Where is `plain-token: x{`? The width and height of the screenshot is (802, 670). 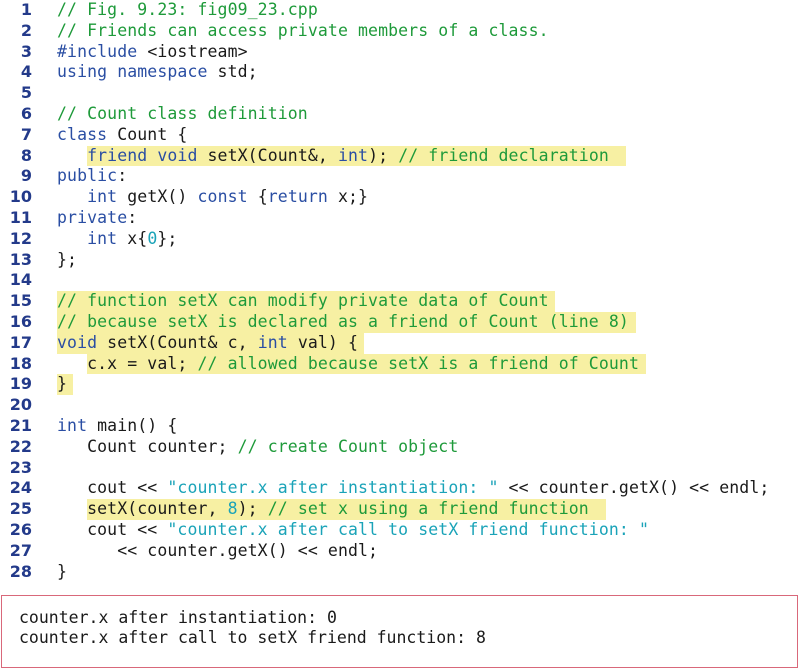
plain-token: x{ is located at coordinates (132, 238).